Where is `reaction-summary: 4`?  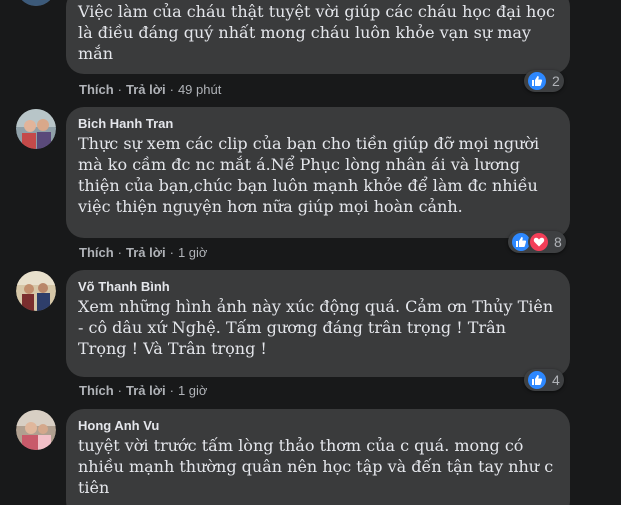 reaction-summary: 4 is located at coordinates (544, 380).